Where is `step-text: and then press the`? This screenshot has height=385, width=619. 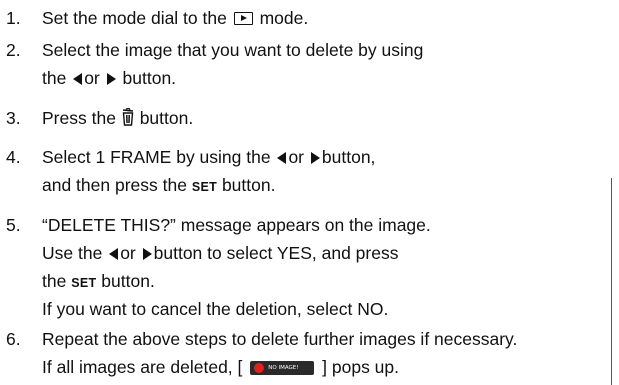
step-text: and then press the is located at coordinates (114, 185).